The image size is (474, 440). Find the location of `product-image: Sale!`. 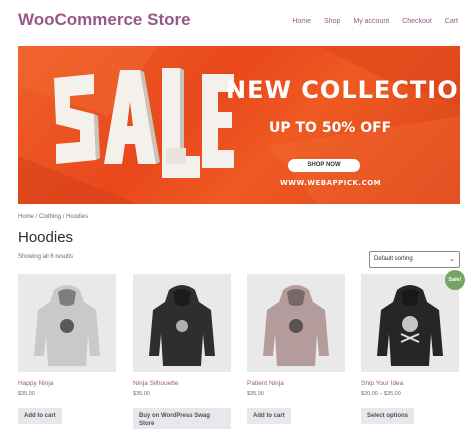

product-image: Sale! is located at coordinates (413, 321).